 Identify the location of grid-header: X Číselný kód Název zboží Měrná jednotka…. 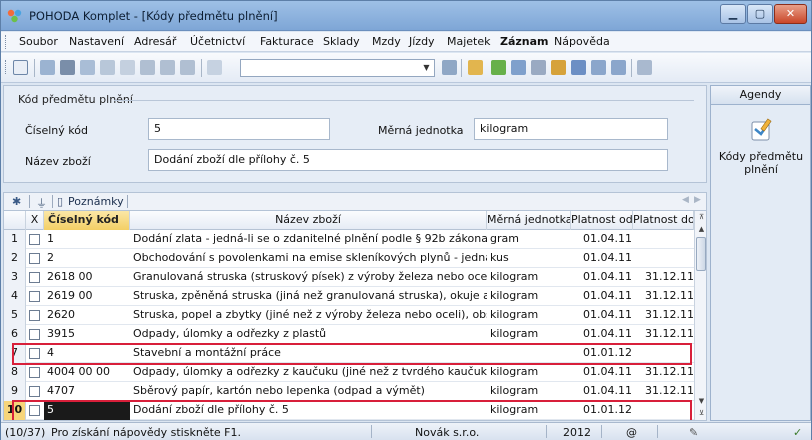
(349, 220).